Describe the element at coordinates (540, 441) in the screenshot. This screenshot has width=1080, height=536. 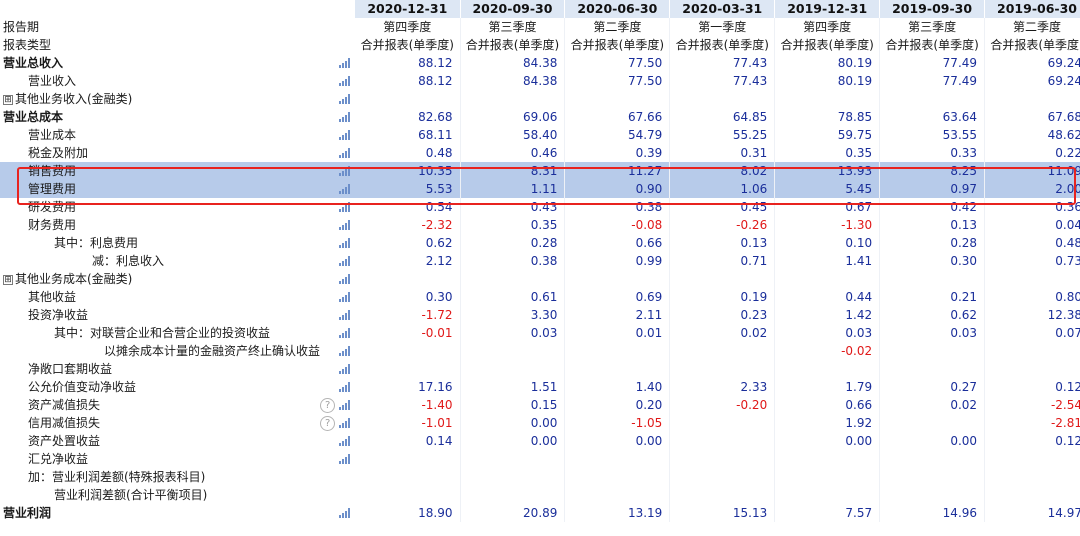
I see `table-row: 资产处置收益 0.14 0.00 0.00 0.00 0.00 0.12` at that location.